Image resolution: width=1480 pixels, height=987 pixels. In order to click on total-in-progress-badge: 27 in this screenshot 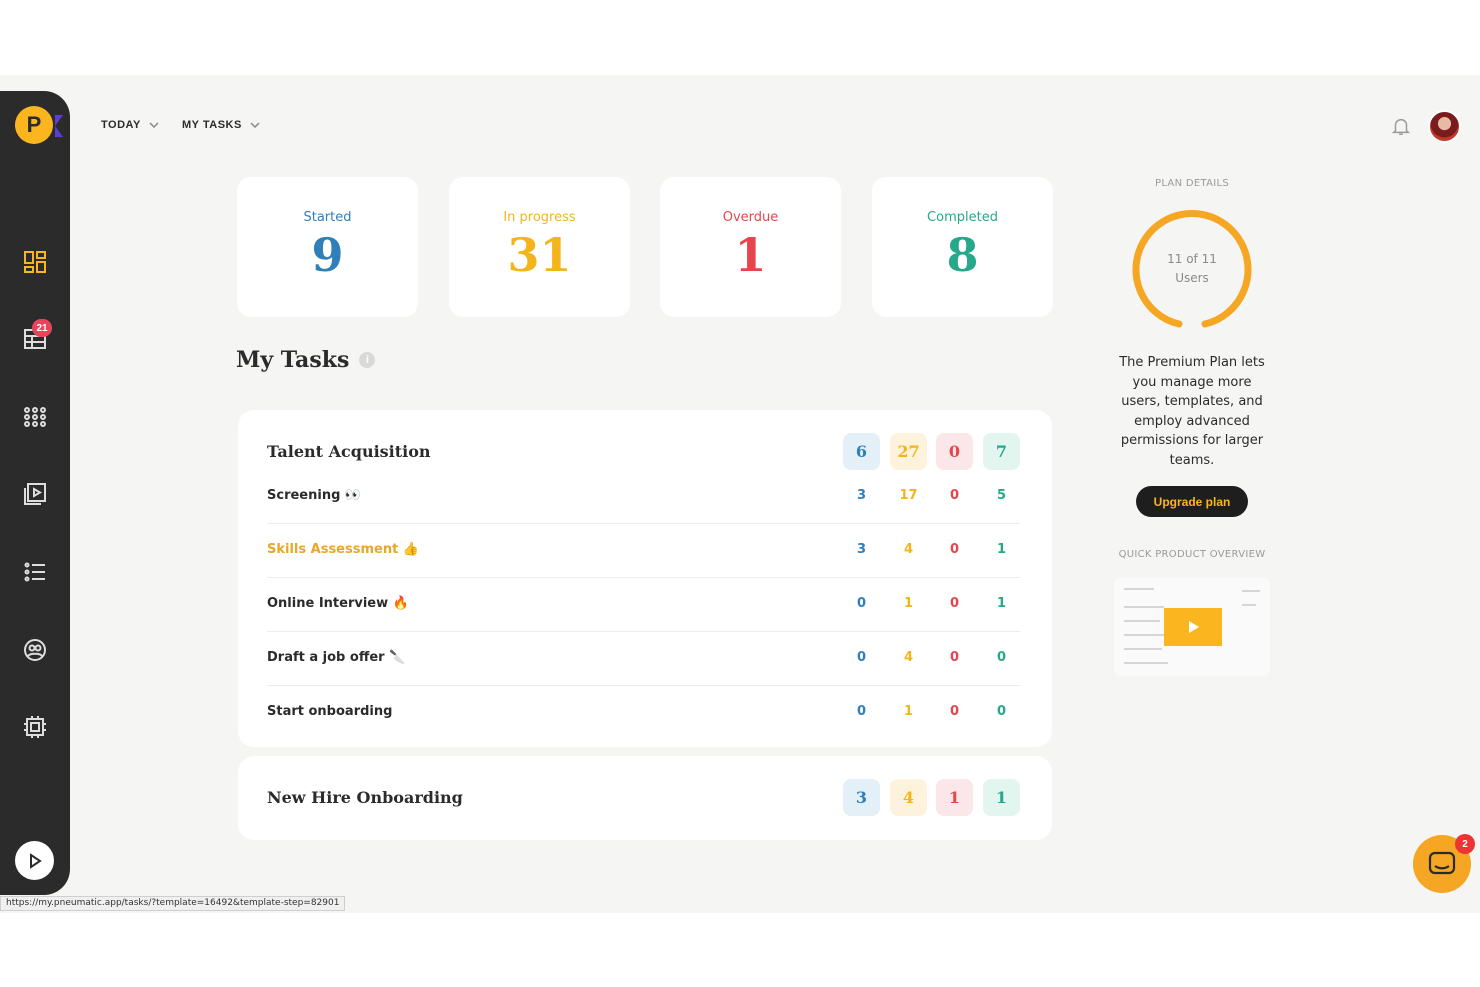, I will do `click(908, 451)`.